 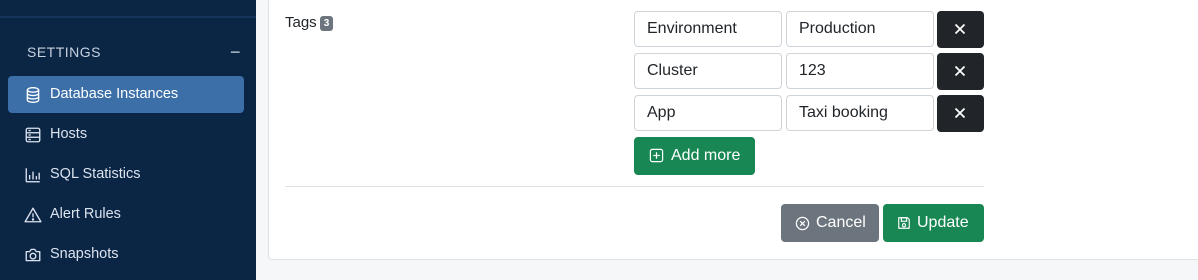 I want to click on settings-section-header: SETTINGS −, so click(x=135, y=53).